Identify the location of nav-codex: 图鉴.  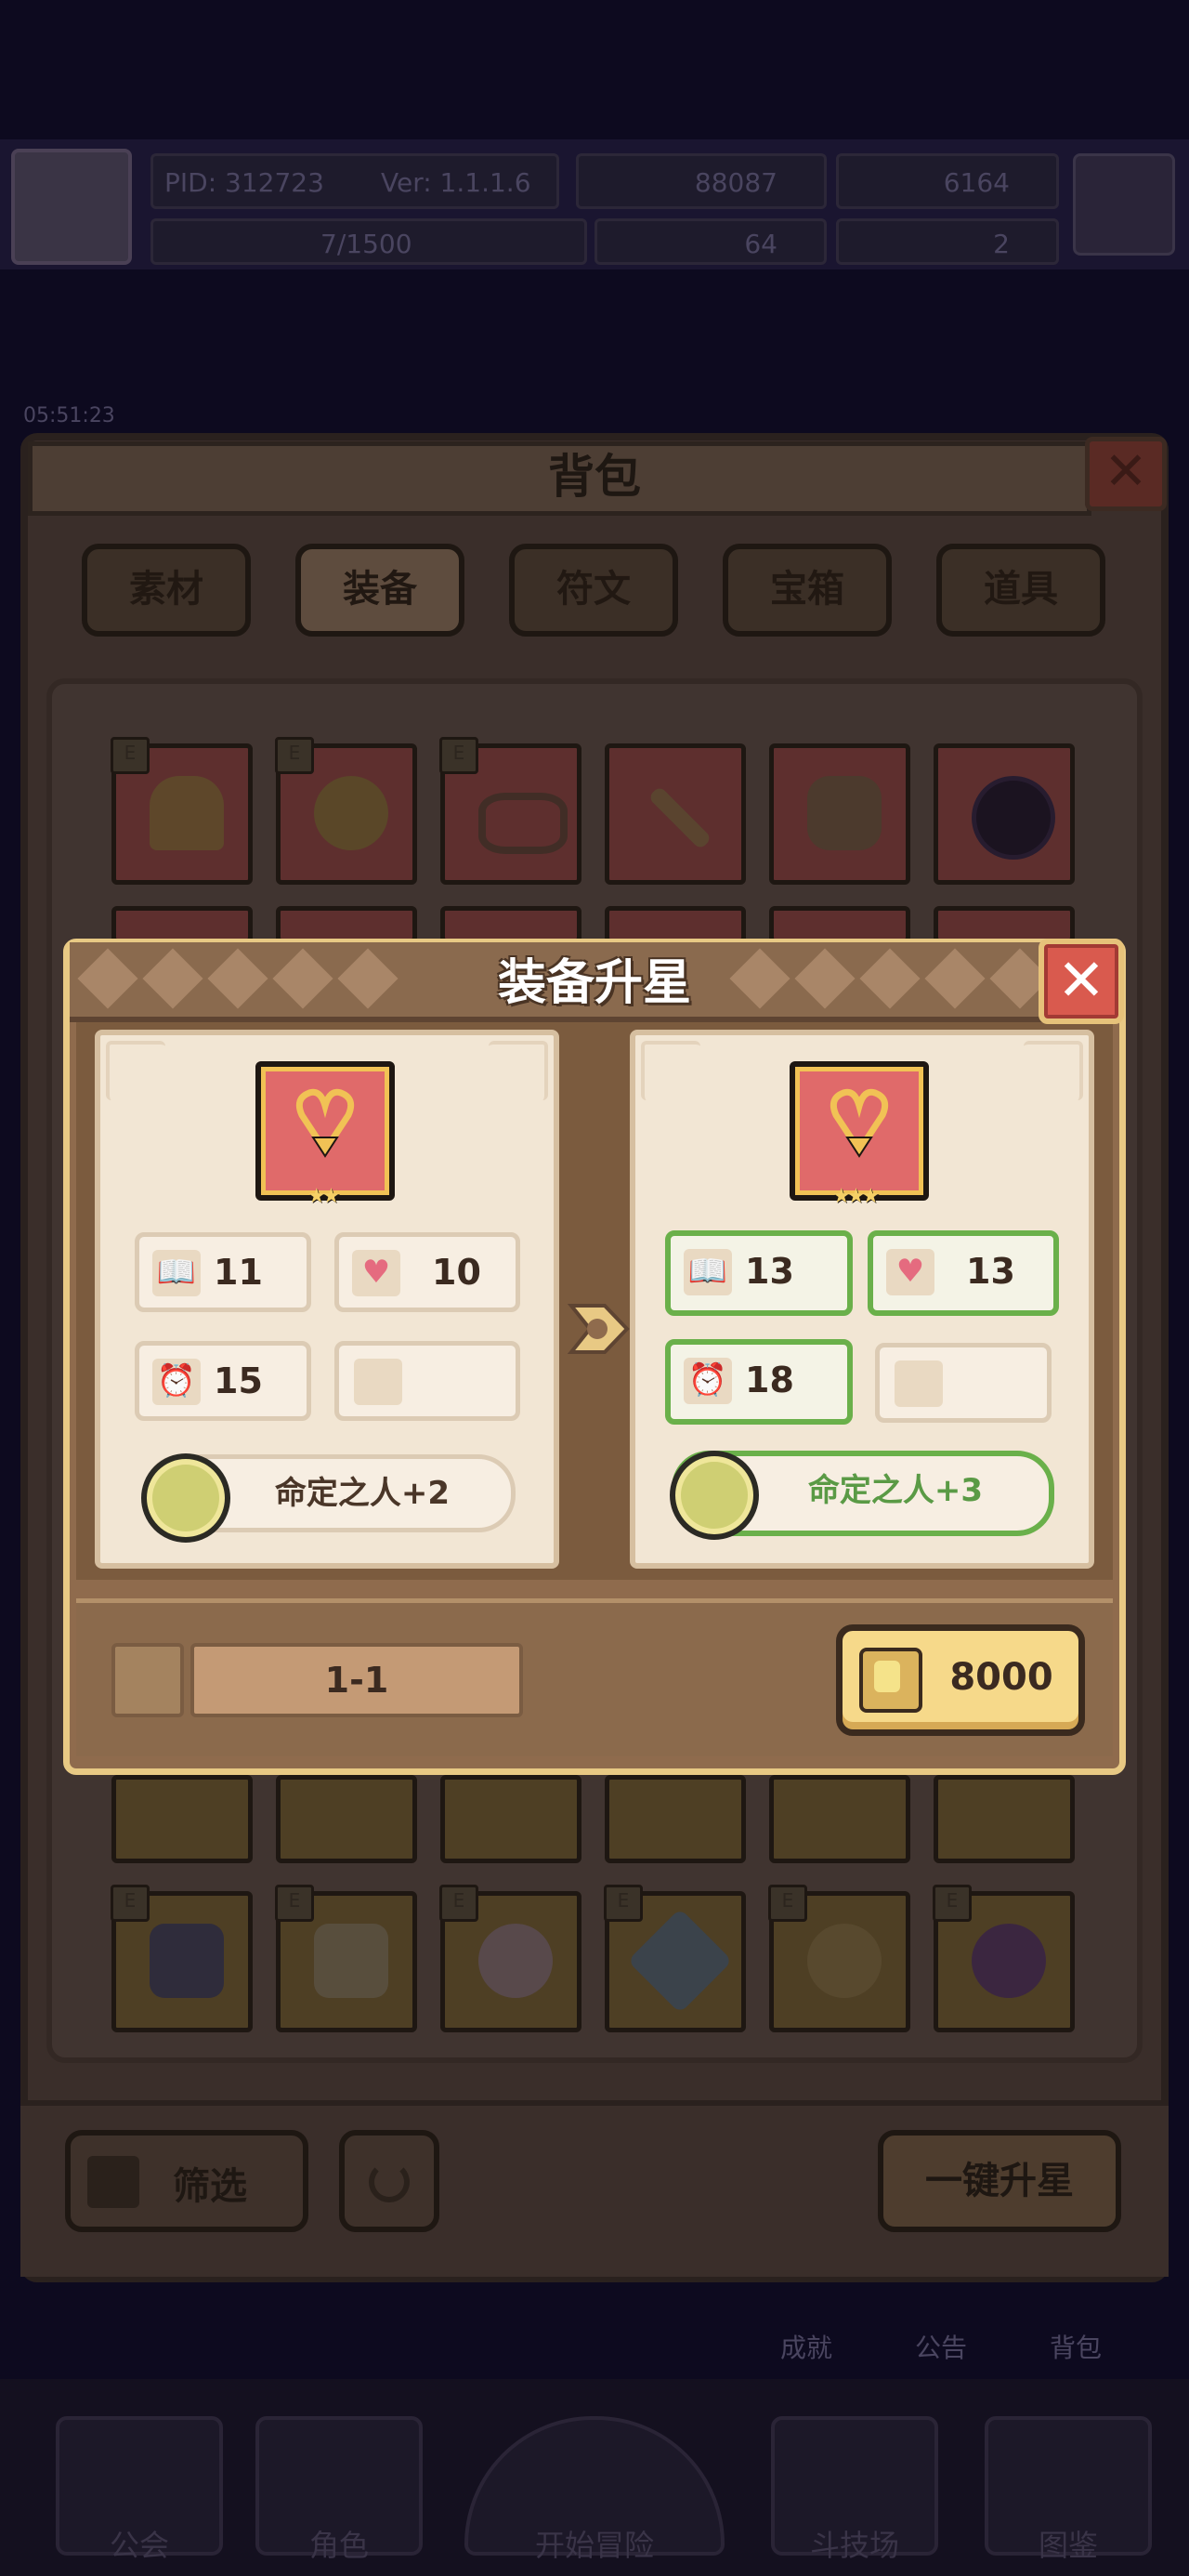
(1068, 2489).